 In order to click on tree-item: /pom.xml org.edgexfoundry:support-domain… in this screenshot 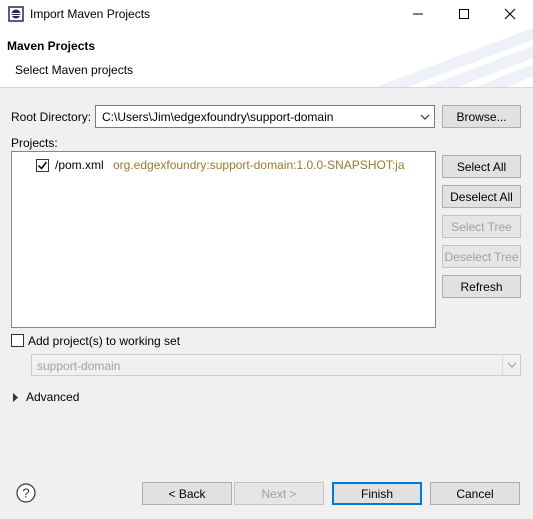, I will do `click(223, 165)`.